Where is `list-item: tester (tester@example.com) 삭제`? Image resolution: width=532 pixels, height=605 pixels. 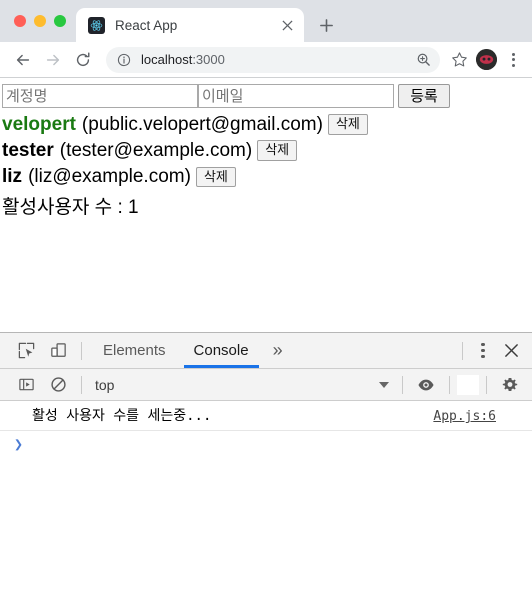 list-item: tester (tester@example.com) 삭제 is located at coordinates (267, 150).